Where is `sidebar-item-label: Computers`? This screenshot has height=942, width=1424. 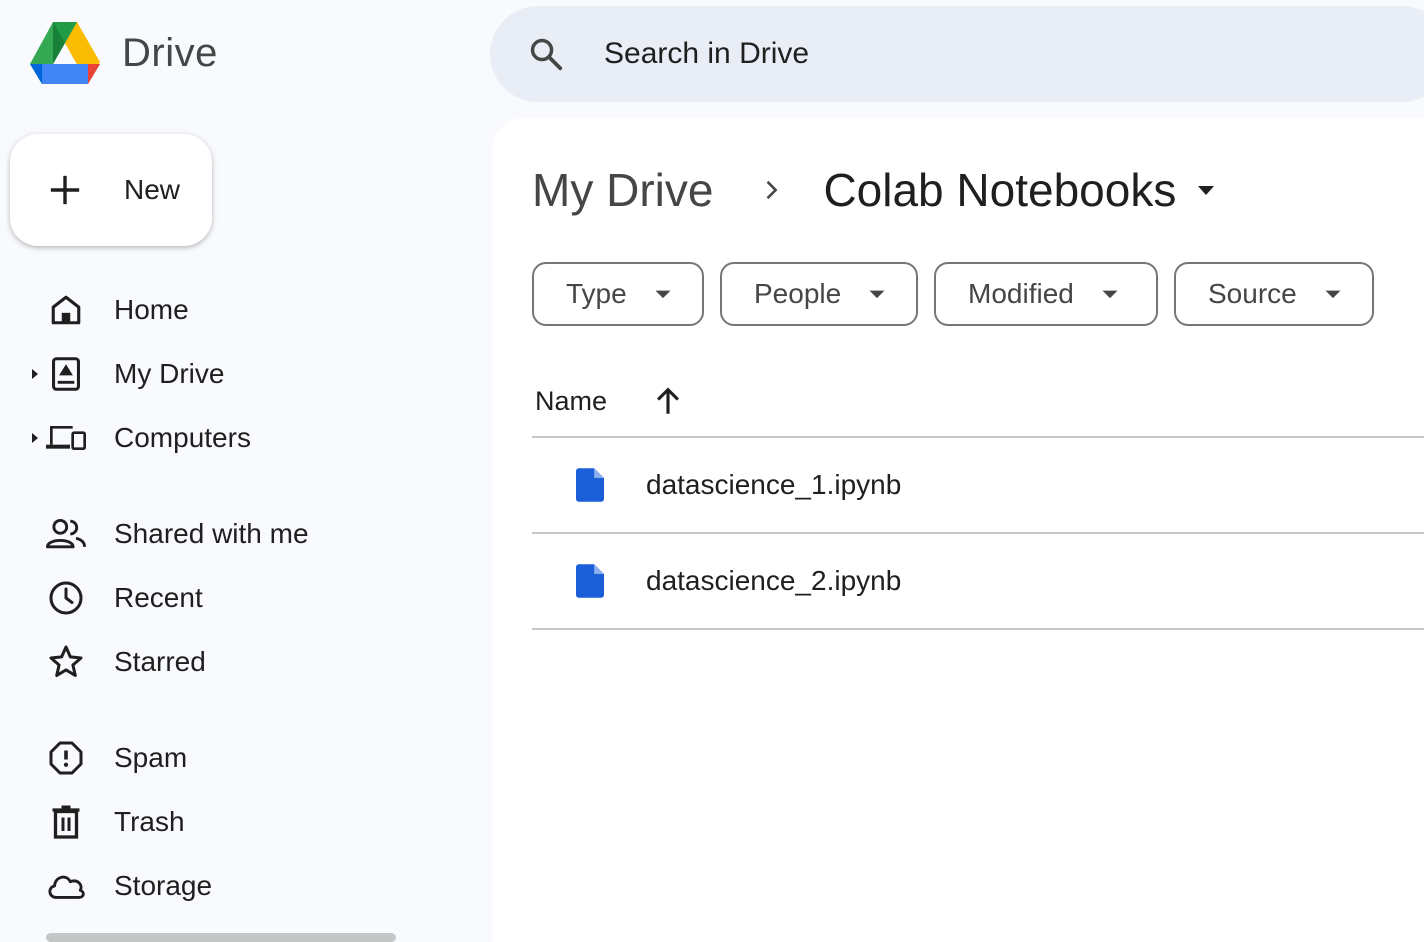
sidebar-item-label: Computers is located at coordinates (182, 437).